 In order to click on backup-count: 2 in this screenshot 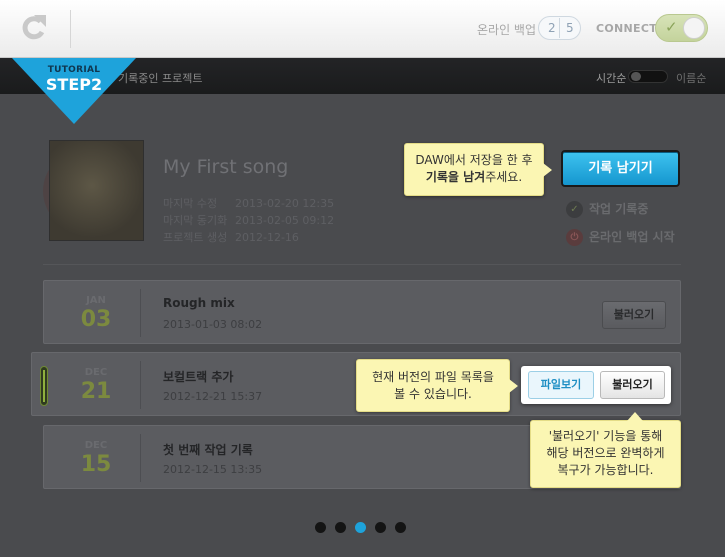, I will do `click(552, 28)`.